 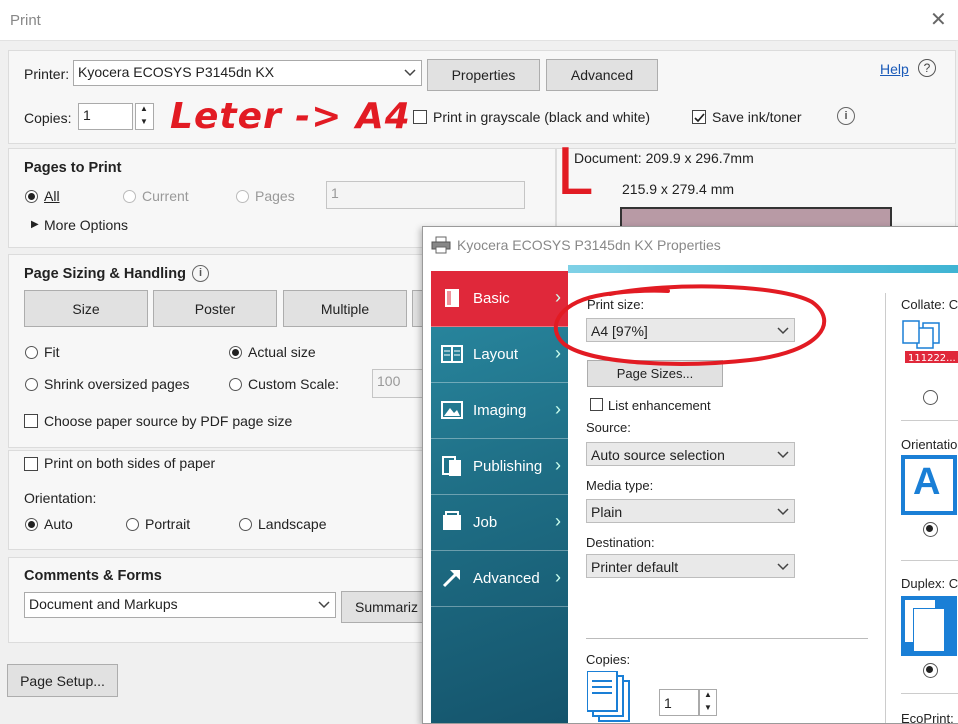 I want to click on grayscale-checkbox, so click(x=420, y=117).